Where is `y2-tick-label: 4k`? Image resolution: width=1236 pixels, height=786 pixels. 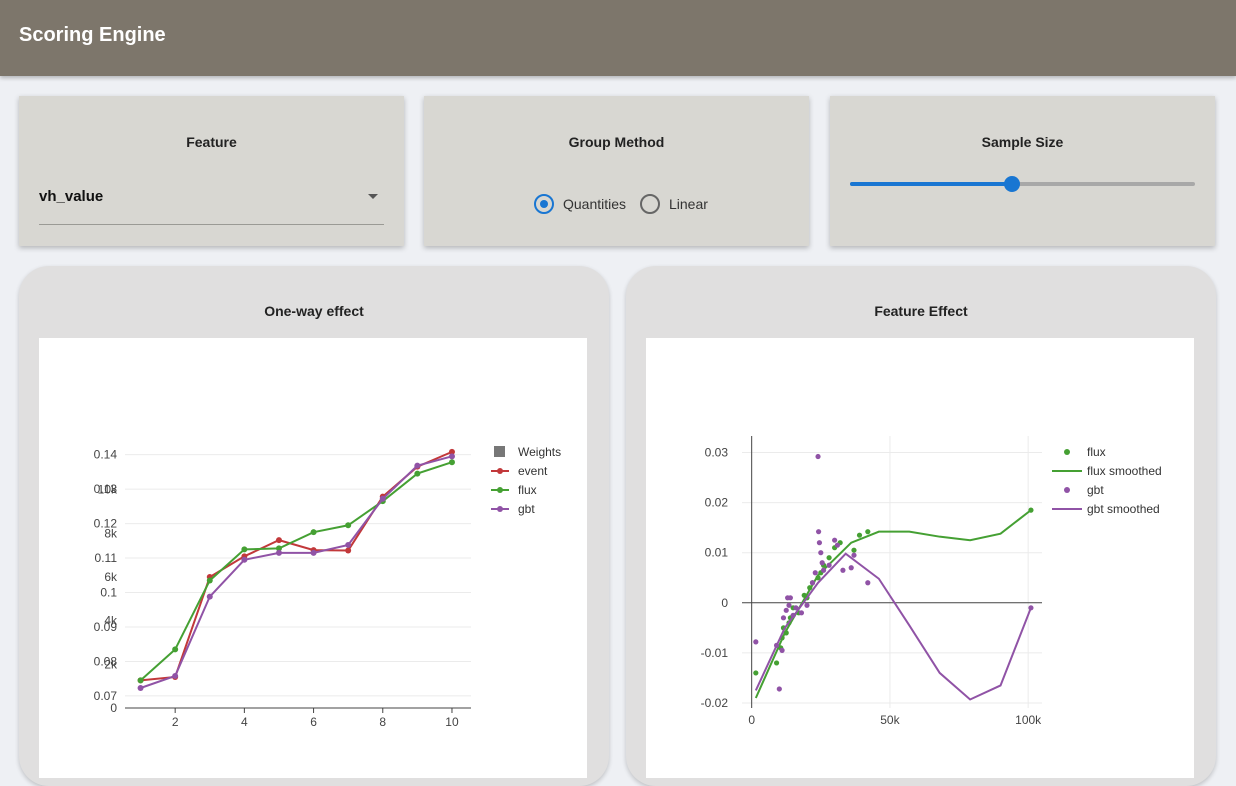
y2-tick-label: 4k is located at coordinates (111, 621).